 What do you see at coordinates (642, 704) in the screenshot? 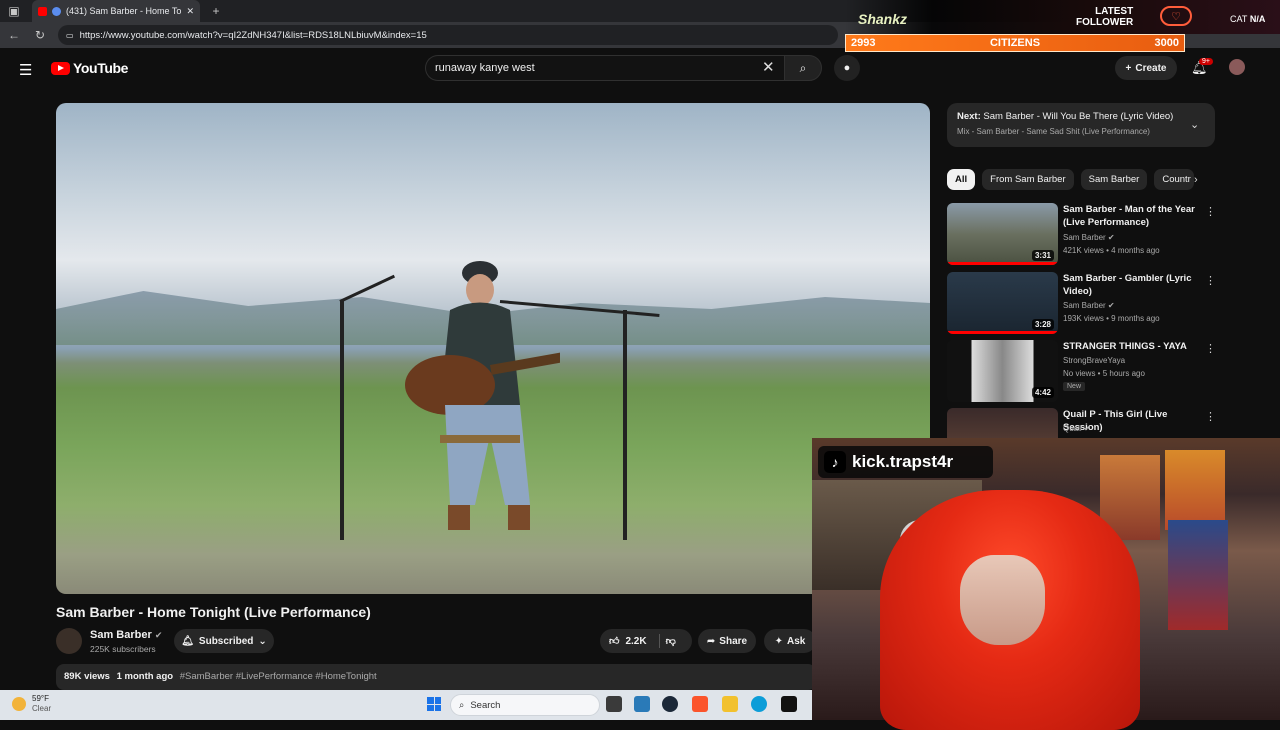
I see `notepad-icon` at bounding box center [642, 704].